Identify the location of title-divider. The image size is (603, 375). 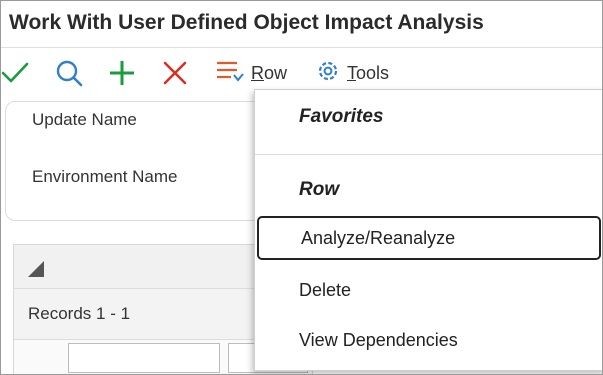
(301, 47).